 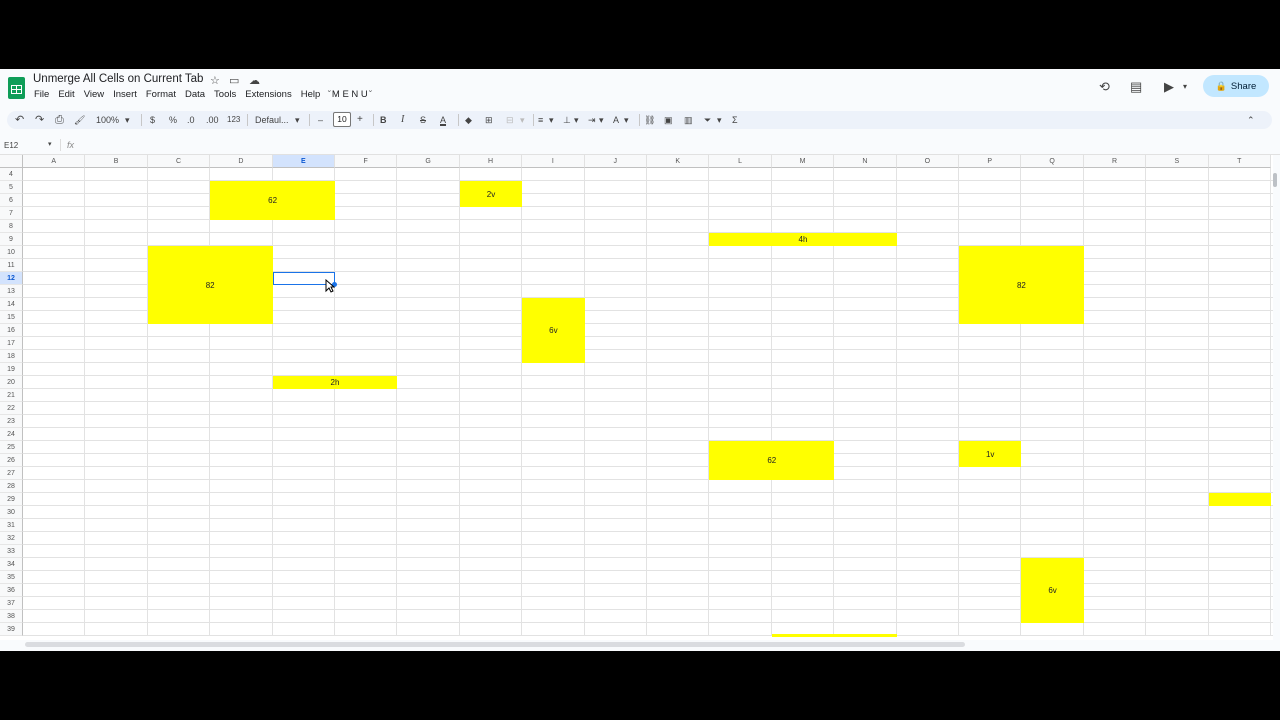 I want to click on row-header-16: 16, so click(x=11, y=330).